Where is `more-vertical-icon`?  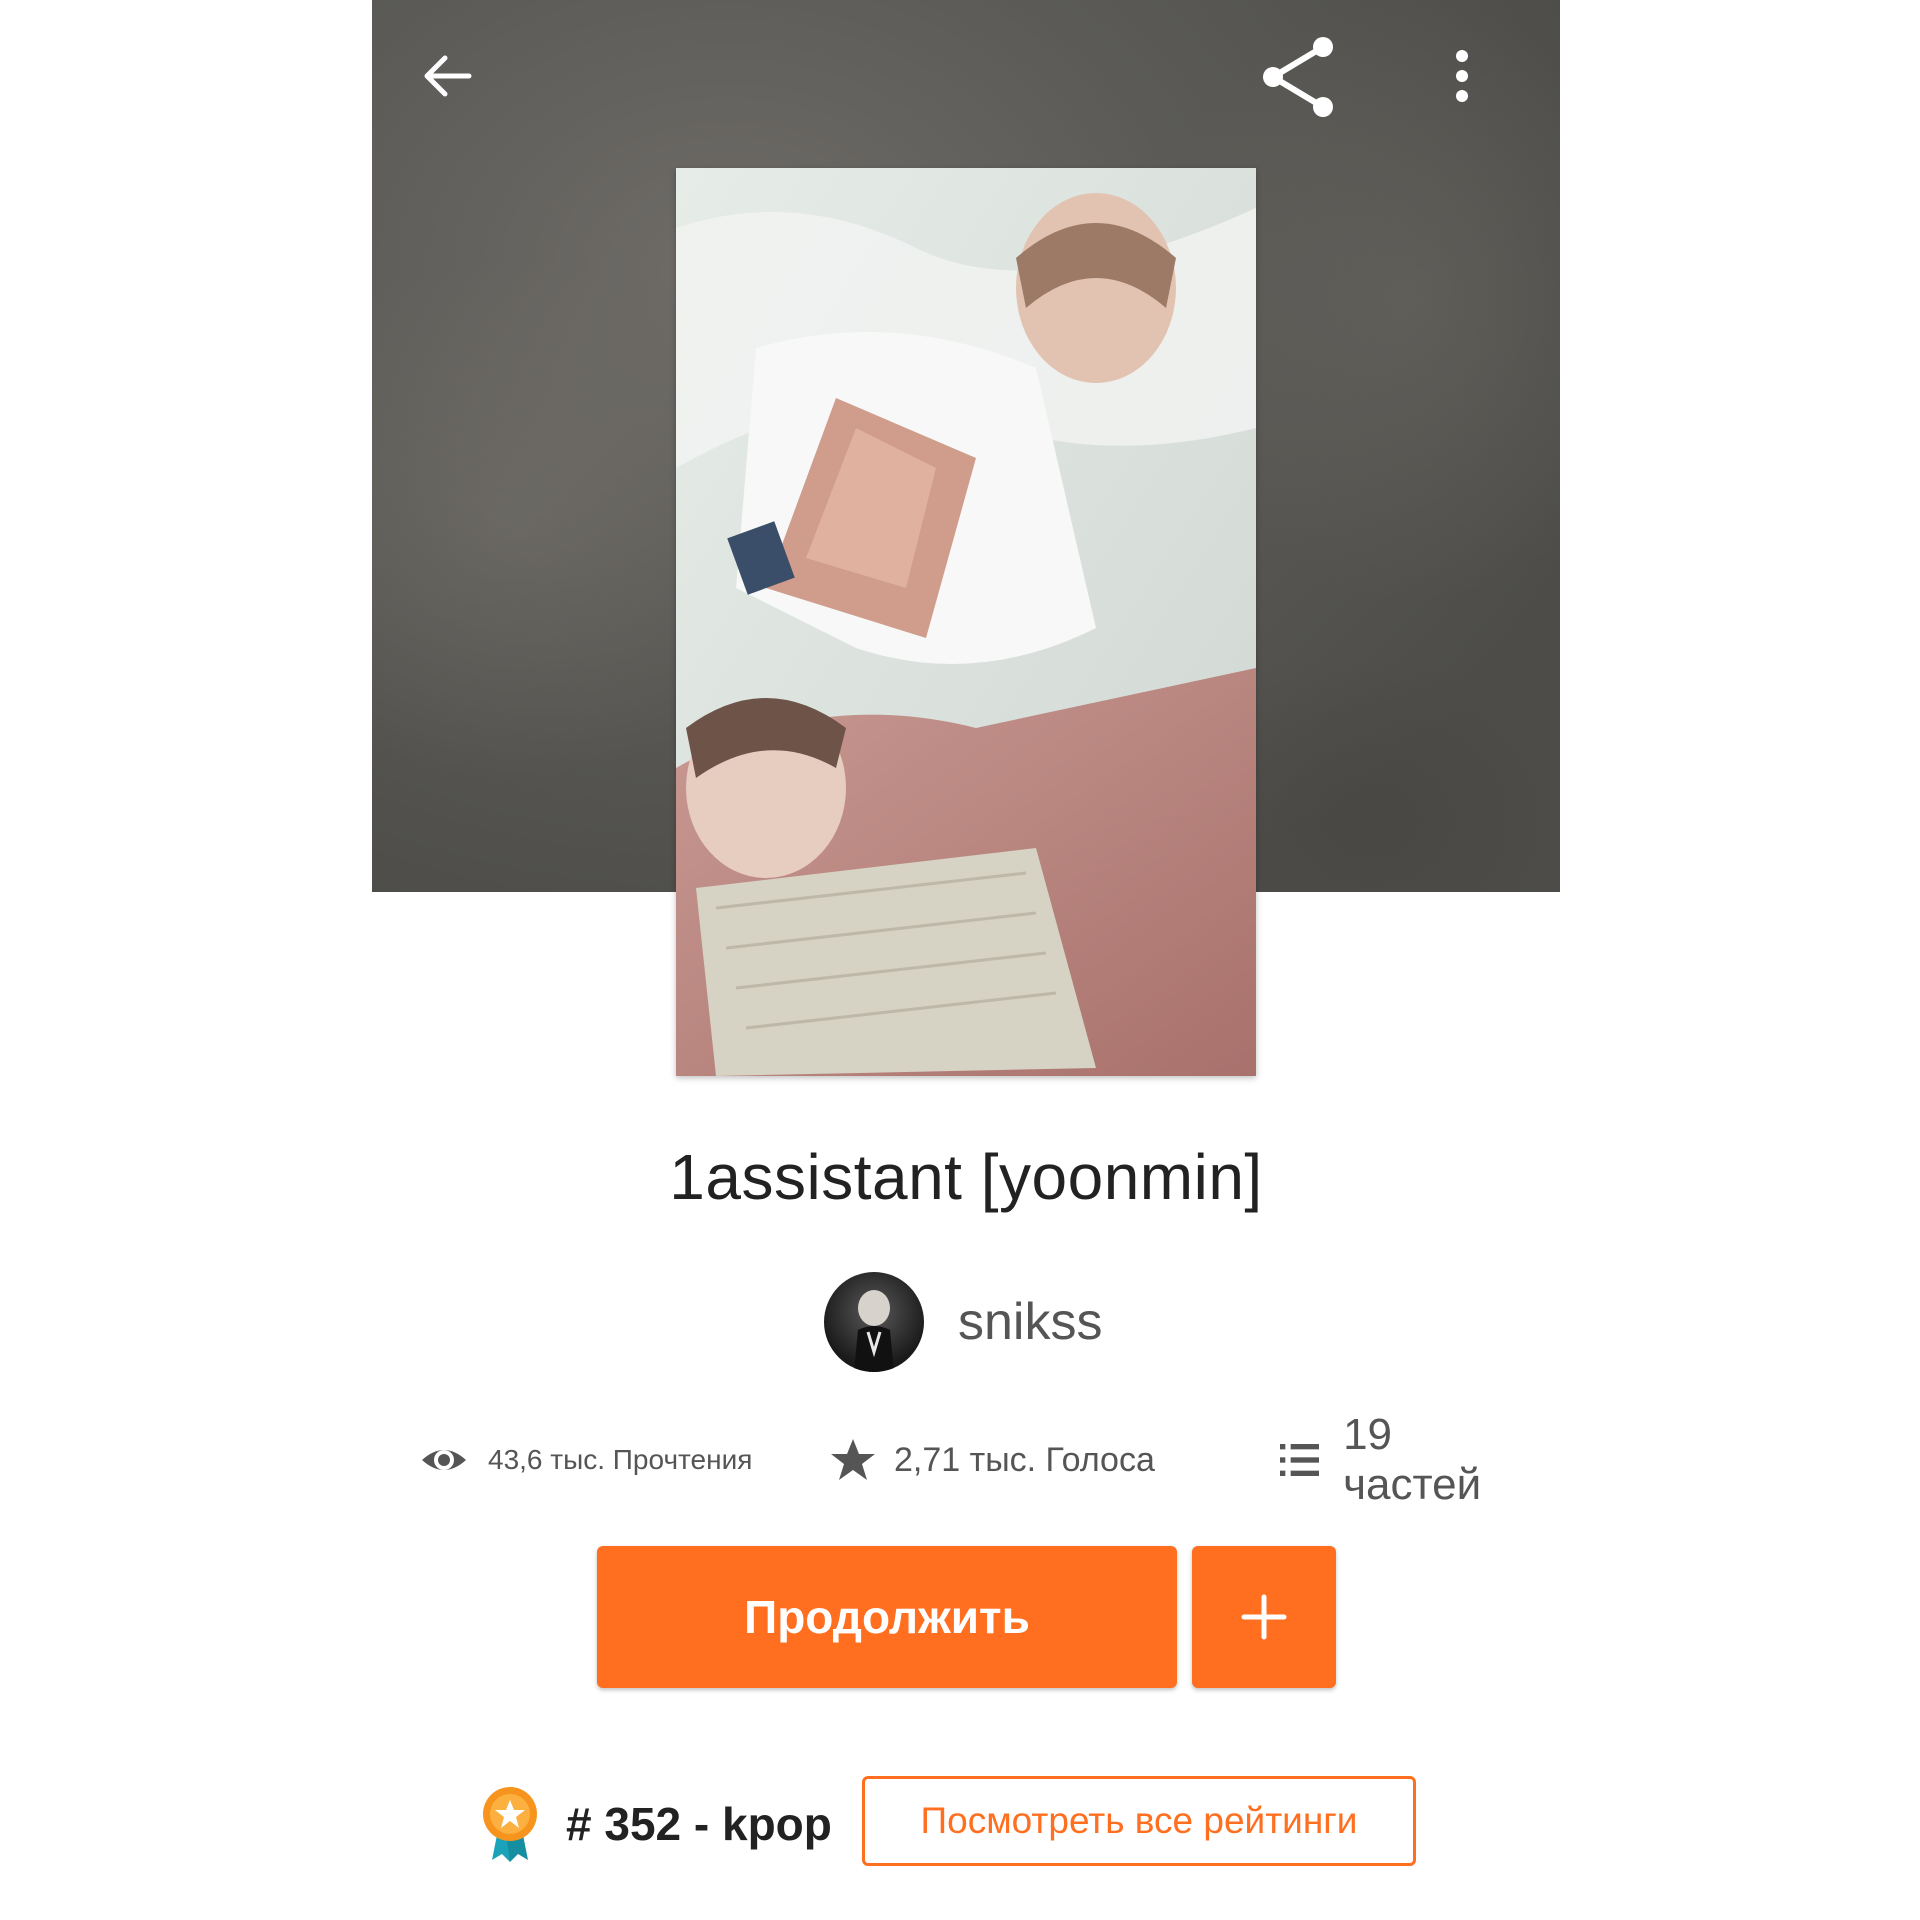
more-vertical-icon is located at coordinates (1462, 76).